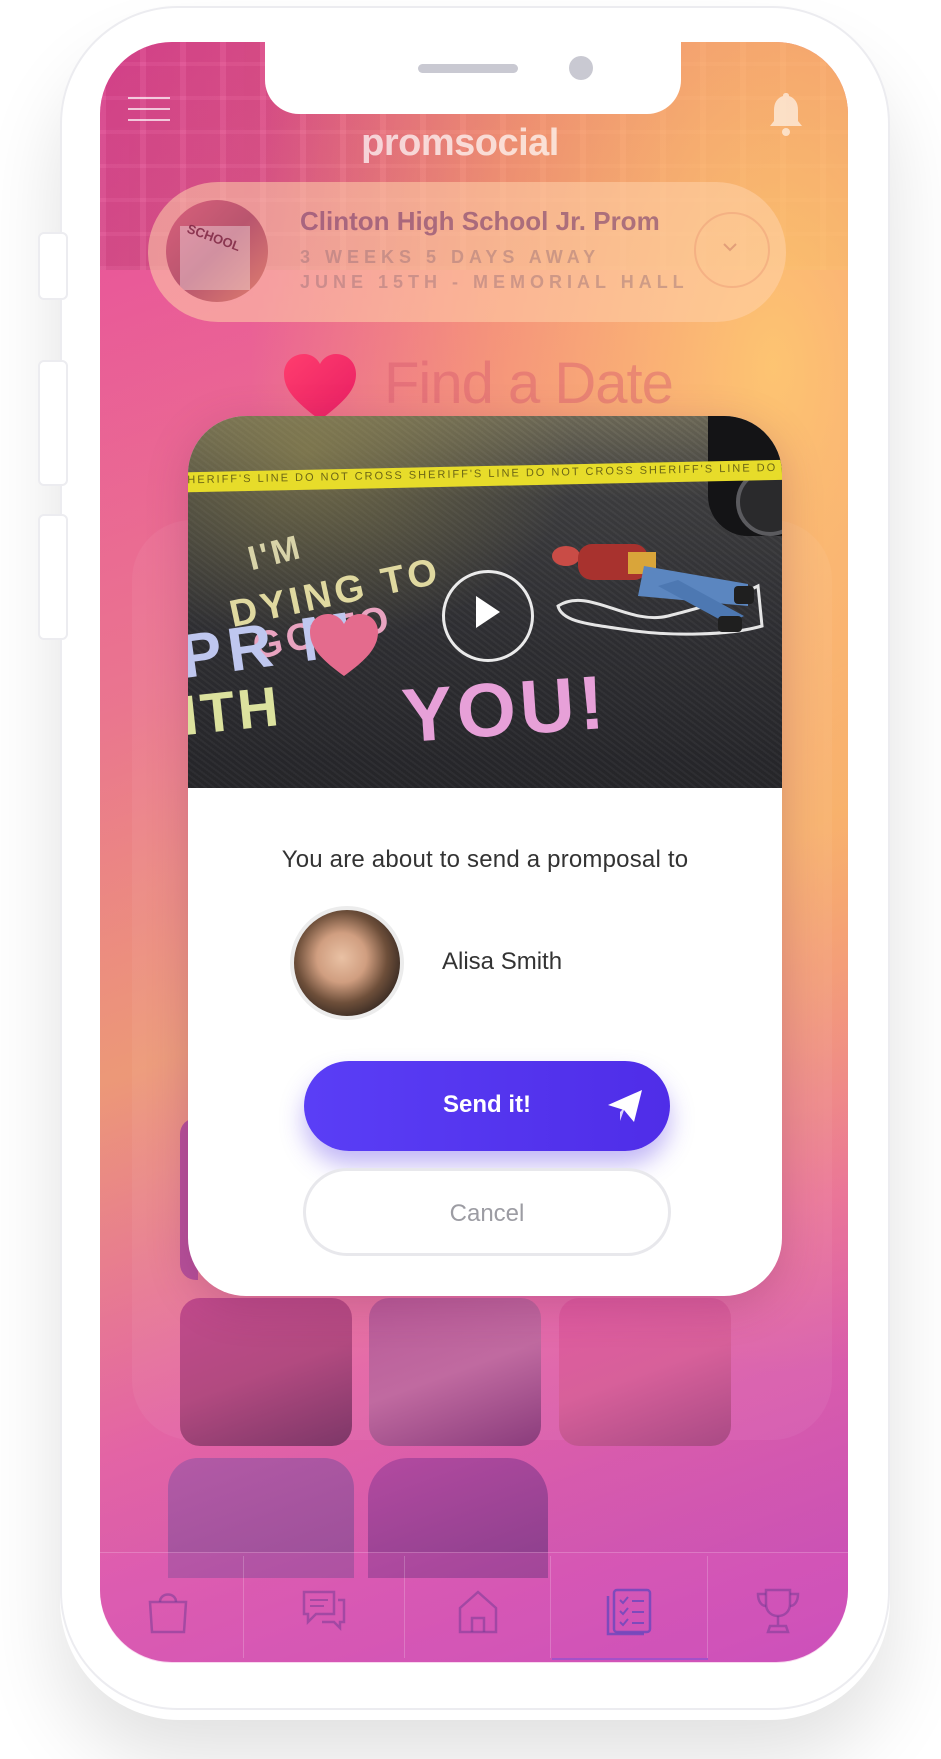  I want to click on chalk-heart-icon, so click(344, 645).